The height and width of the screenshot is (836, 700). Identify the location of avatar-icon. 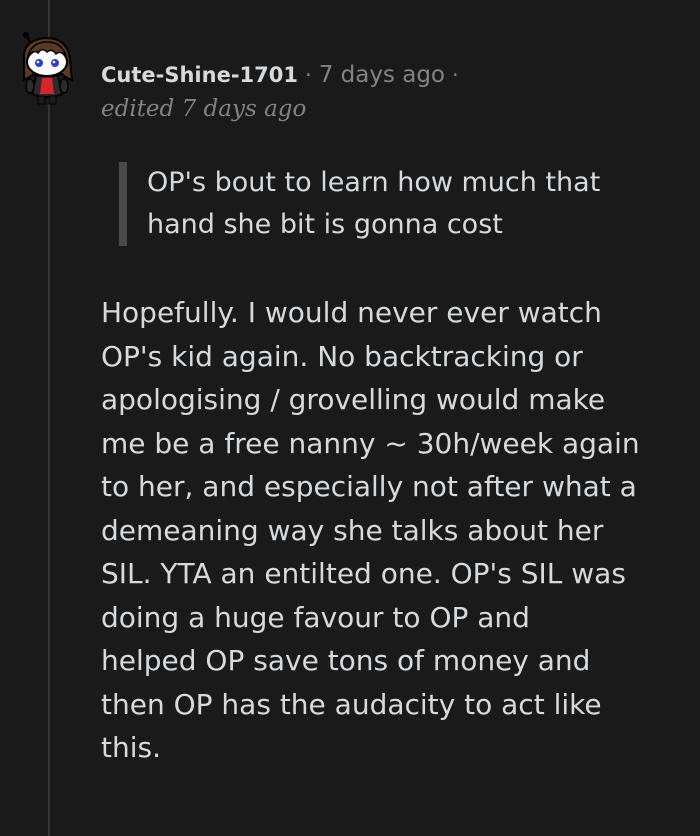
(48, 68).